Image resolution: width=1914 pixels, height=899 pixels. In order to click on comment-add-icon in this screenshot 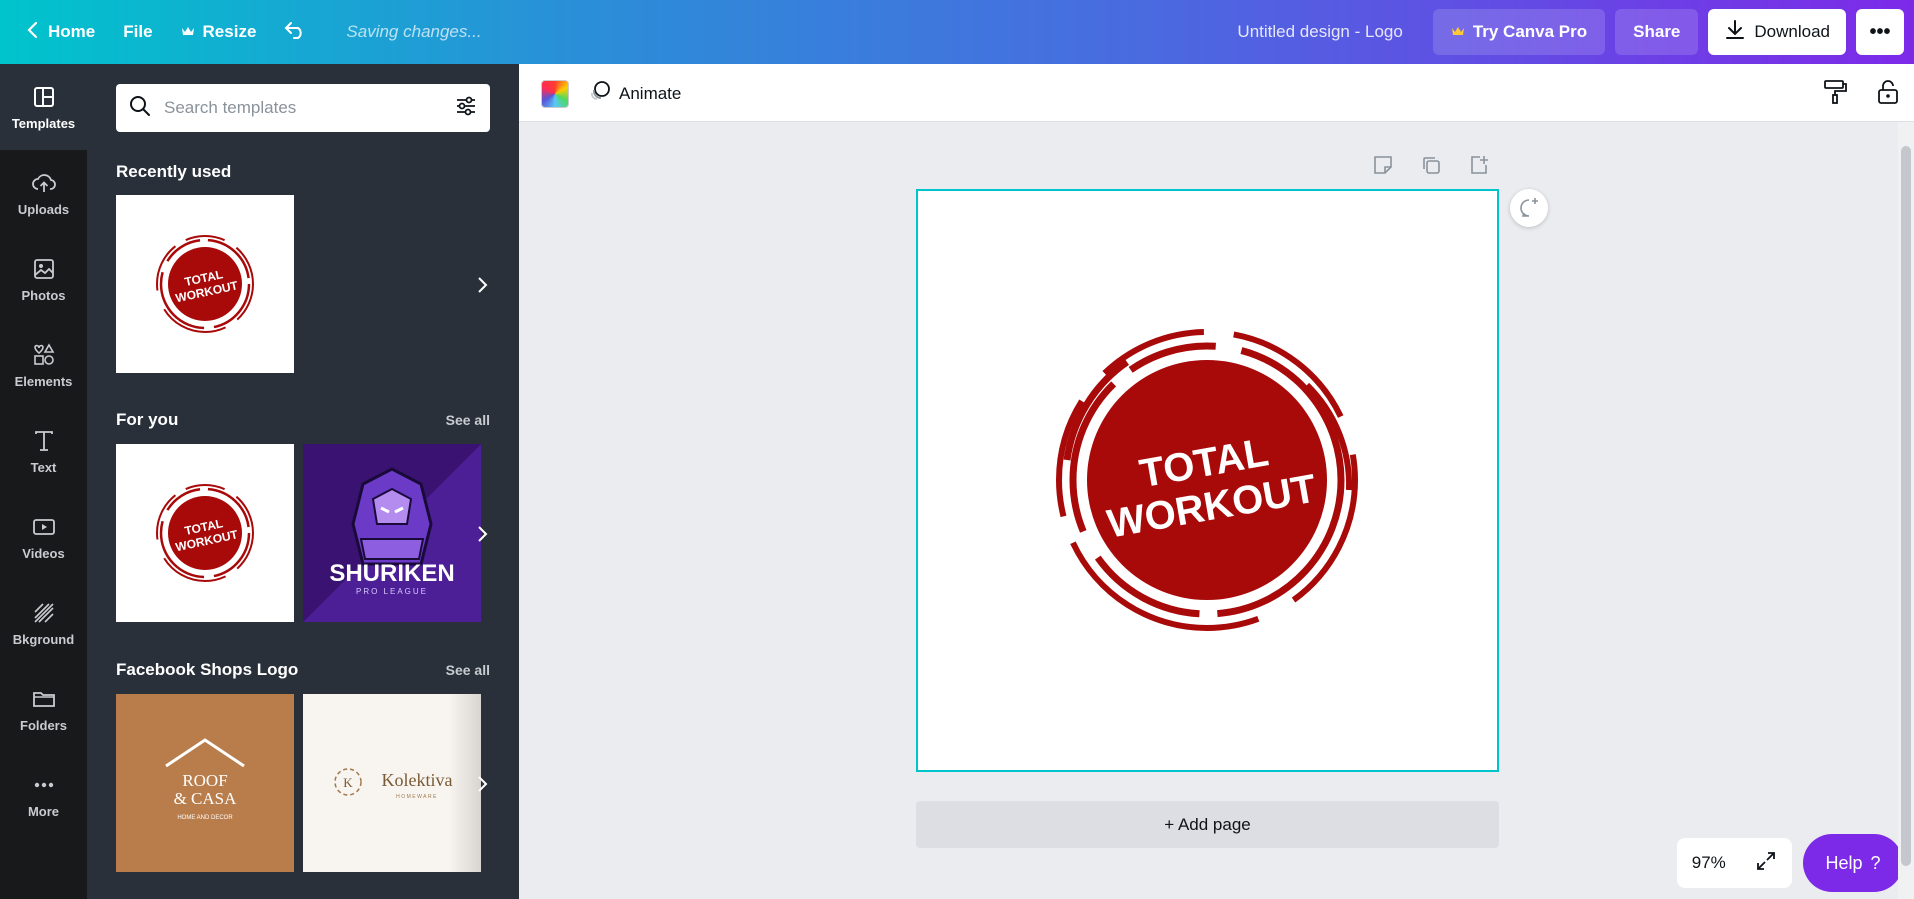, I will do `click(1529, 207)`.